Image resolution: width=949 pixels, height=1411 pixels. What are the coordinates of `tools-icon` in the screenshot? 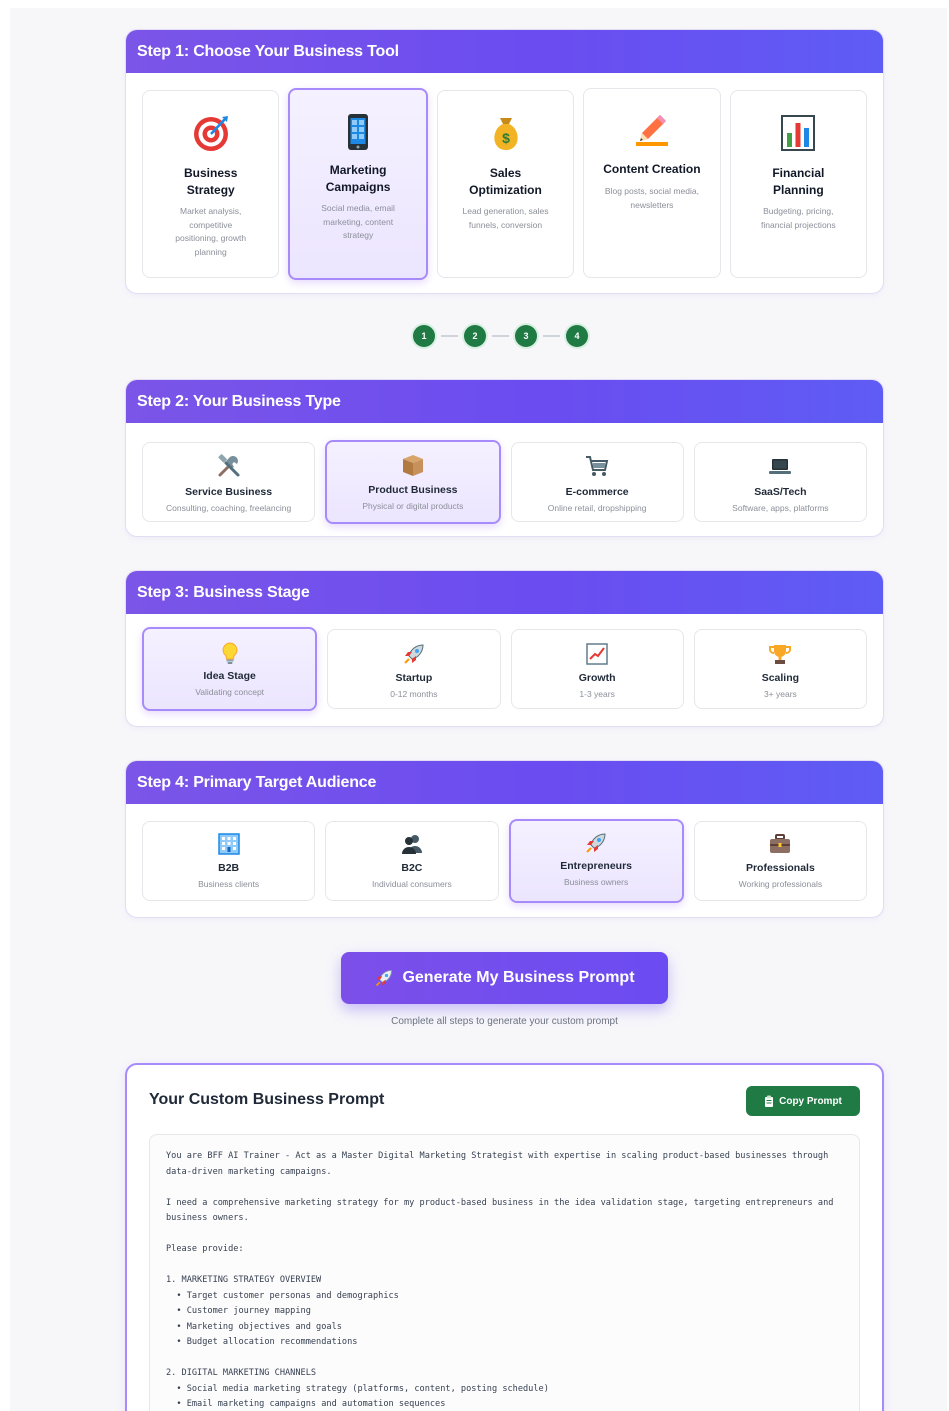 It's located at (229, 465).